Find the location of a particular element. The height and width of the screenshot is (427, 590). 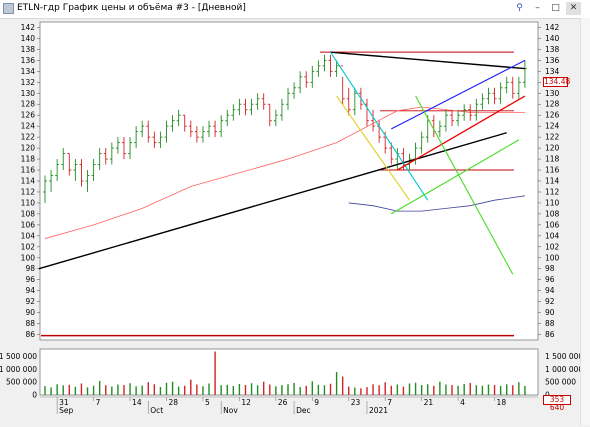

price-tick-label-right: 140 is located at coordinates (552, 38).